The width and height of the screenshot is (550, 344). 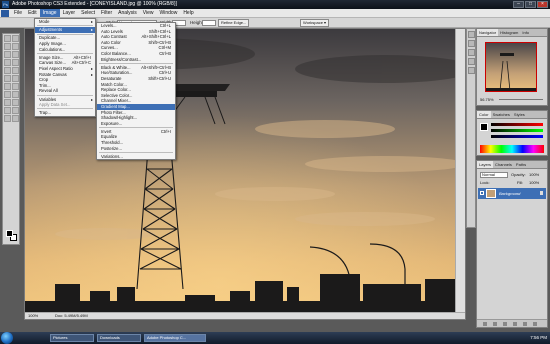 What do you see at coordinates (7, 46) in the screenshot?
I see `lasso-tool-icon` at bounding box center [7, 46].